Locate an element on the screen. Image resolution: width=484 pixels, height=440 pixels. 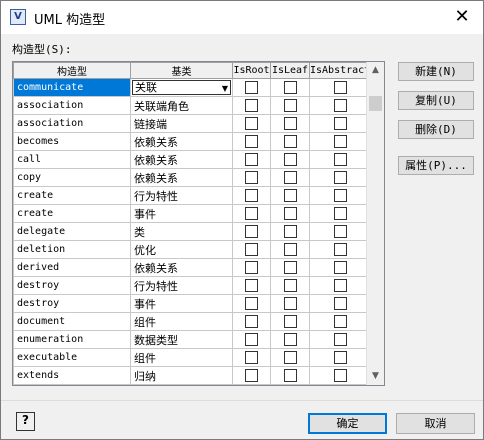
scroll-up-arrow-icon: ▲ is located at coordinates (375, 70).